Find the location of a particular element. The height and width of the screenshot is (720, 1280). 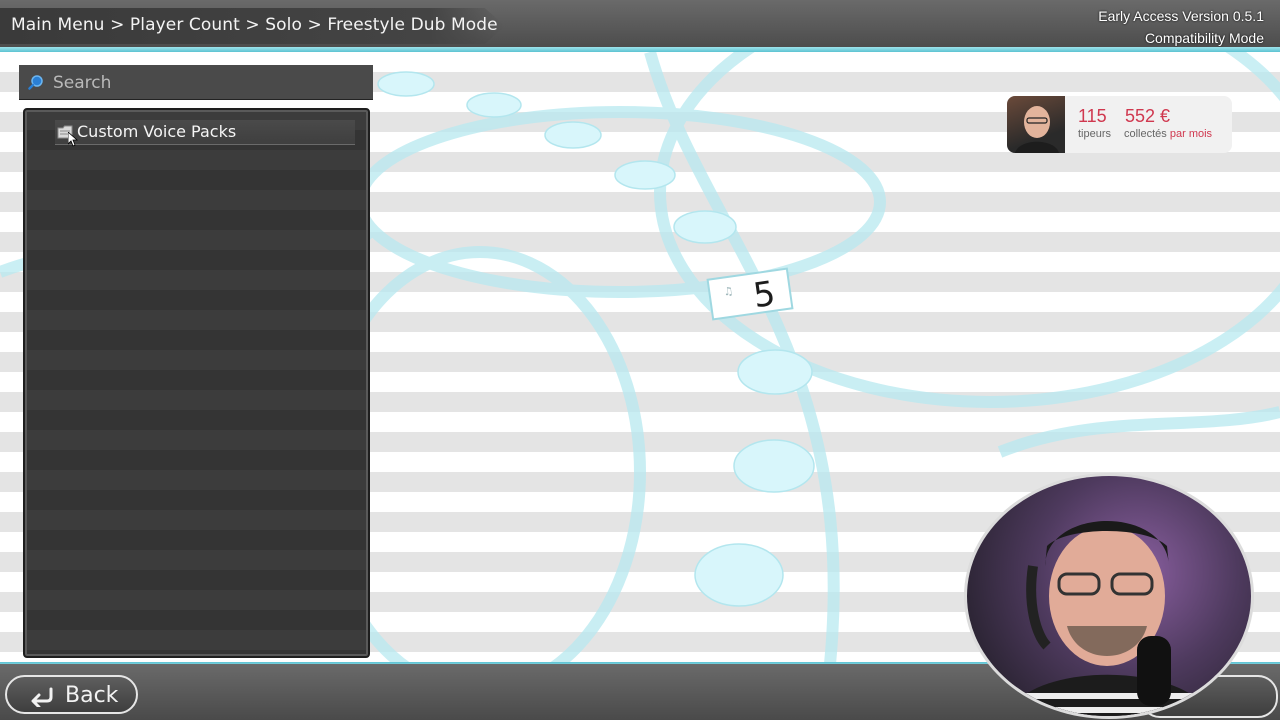

back-button-label: Back is located at coordinates (92, 695).